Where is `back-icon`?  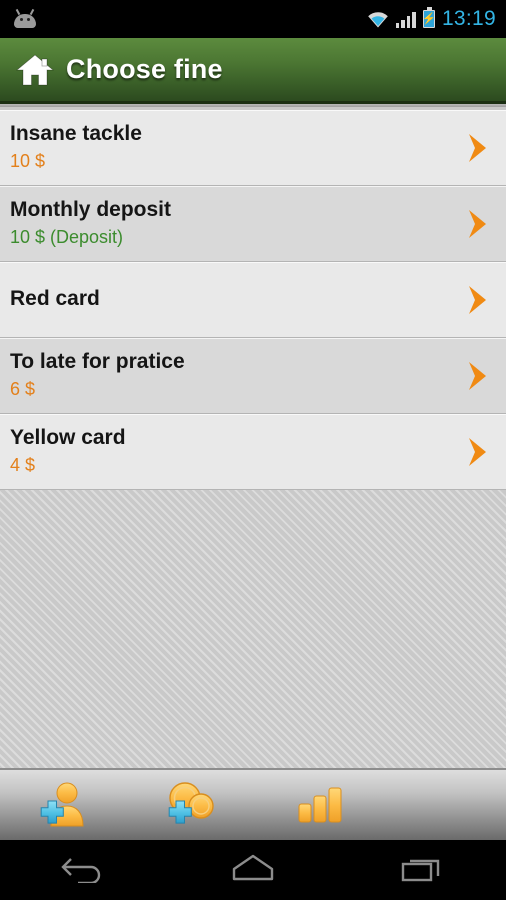 back-icon is located at coordinates (84, 870).